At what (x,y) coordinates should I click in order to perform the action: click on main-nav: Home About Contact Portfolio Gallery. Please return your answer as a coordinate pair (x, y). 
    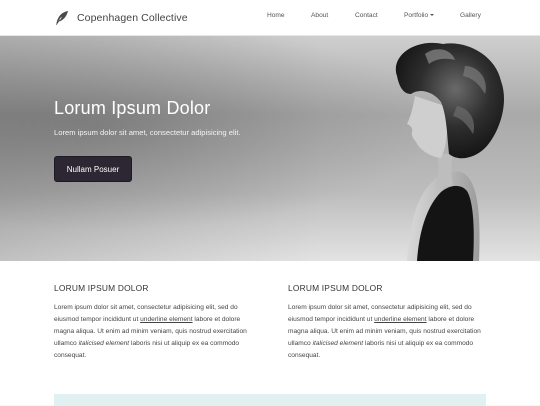
    Looking at the image, I should click on (270, 18).